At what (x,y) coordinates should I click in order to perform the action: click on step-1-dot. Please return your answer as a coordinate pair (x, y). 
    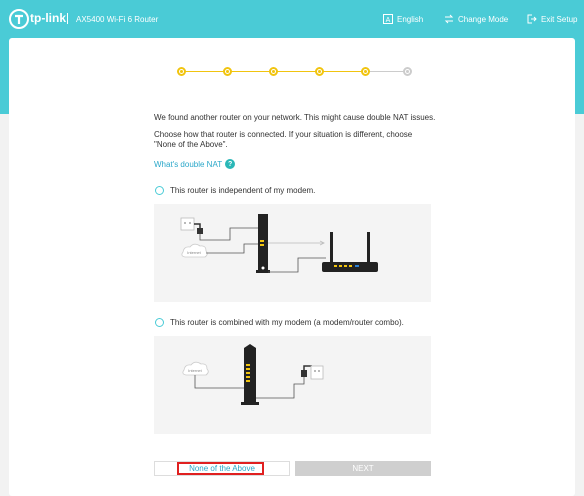
    Looking at the image, I should click on (181, 71).